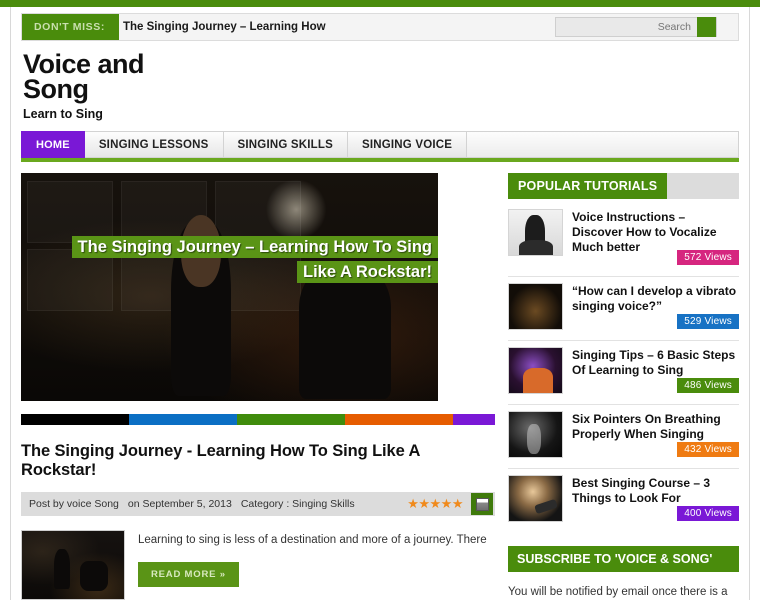  Describe the element at coordinates (380, 3) in the screenshot. I see `top-green-bar` at that location.